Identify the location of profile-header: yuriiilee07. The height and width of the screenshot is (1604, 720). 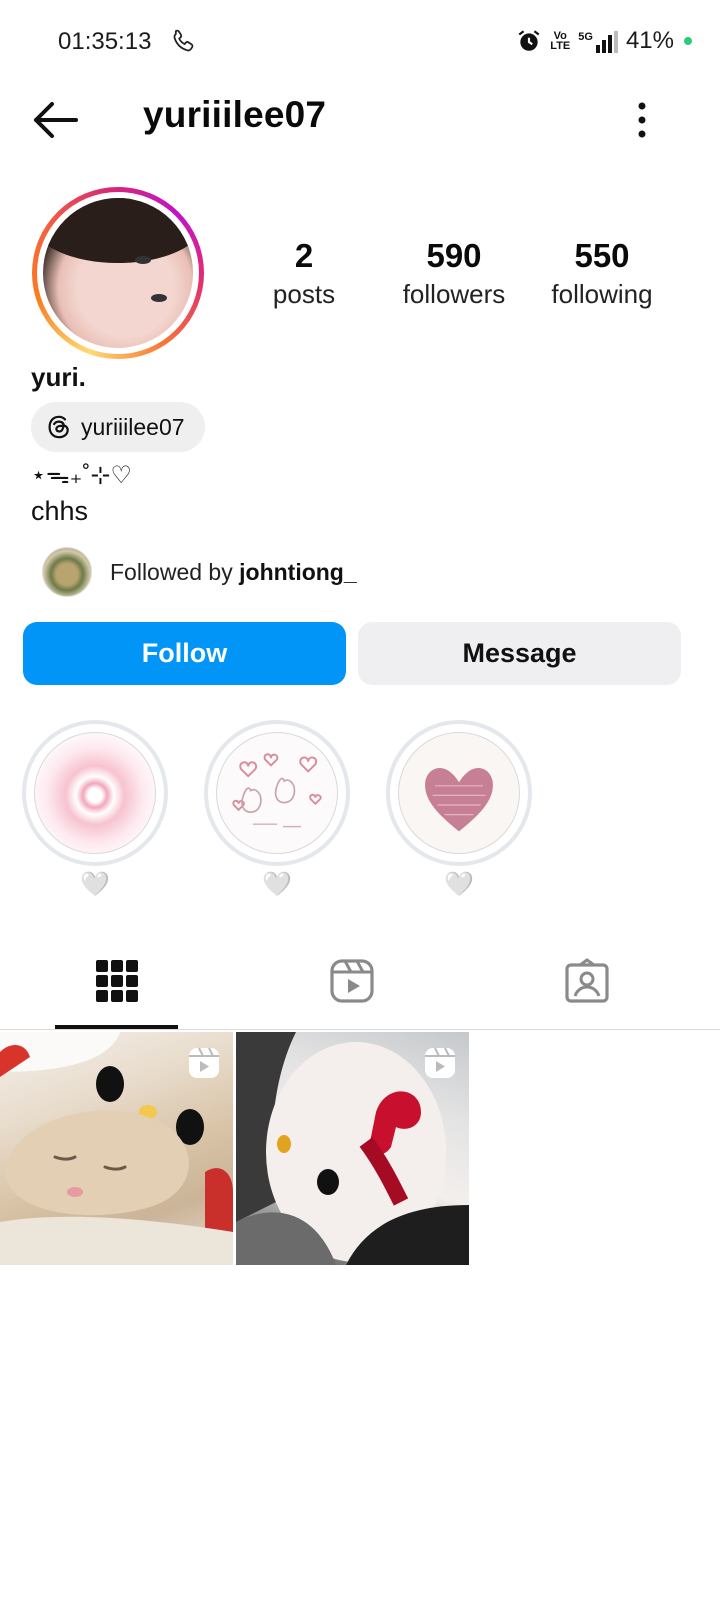
(360, 120).